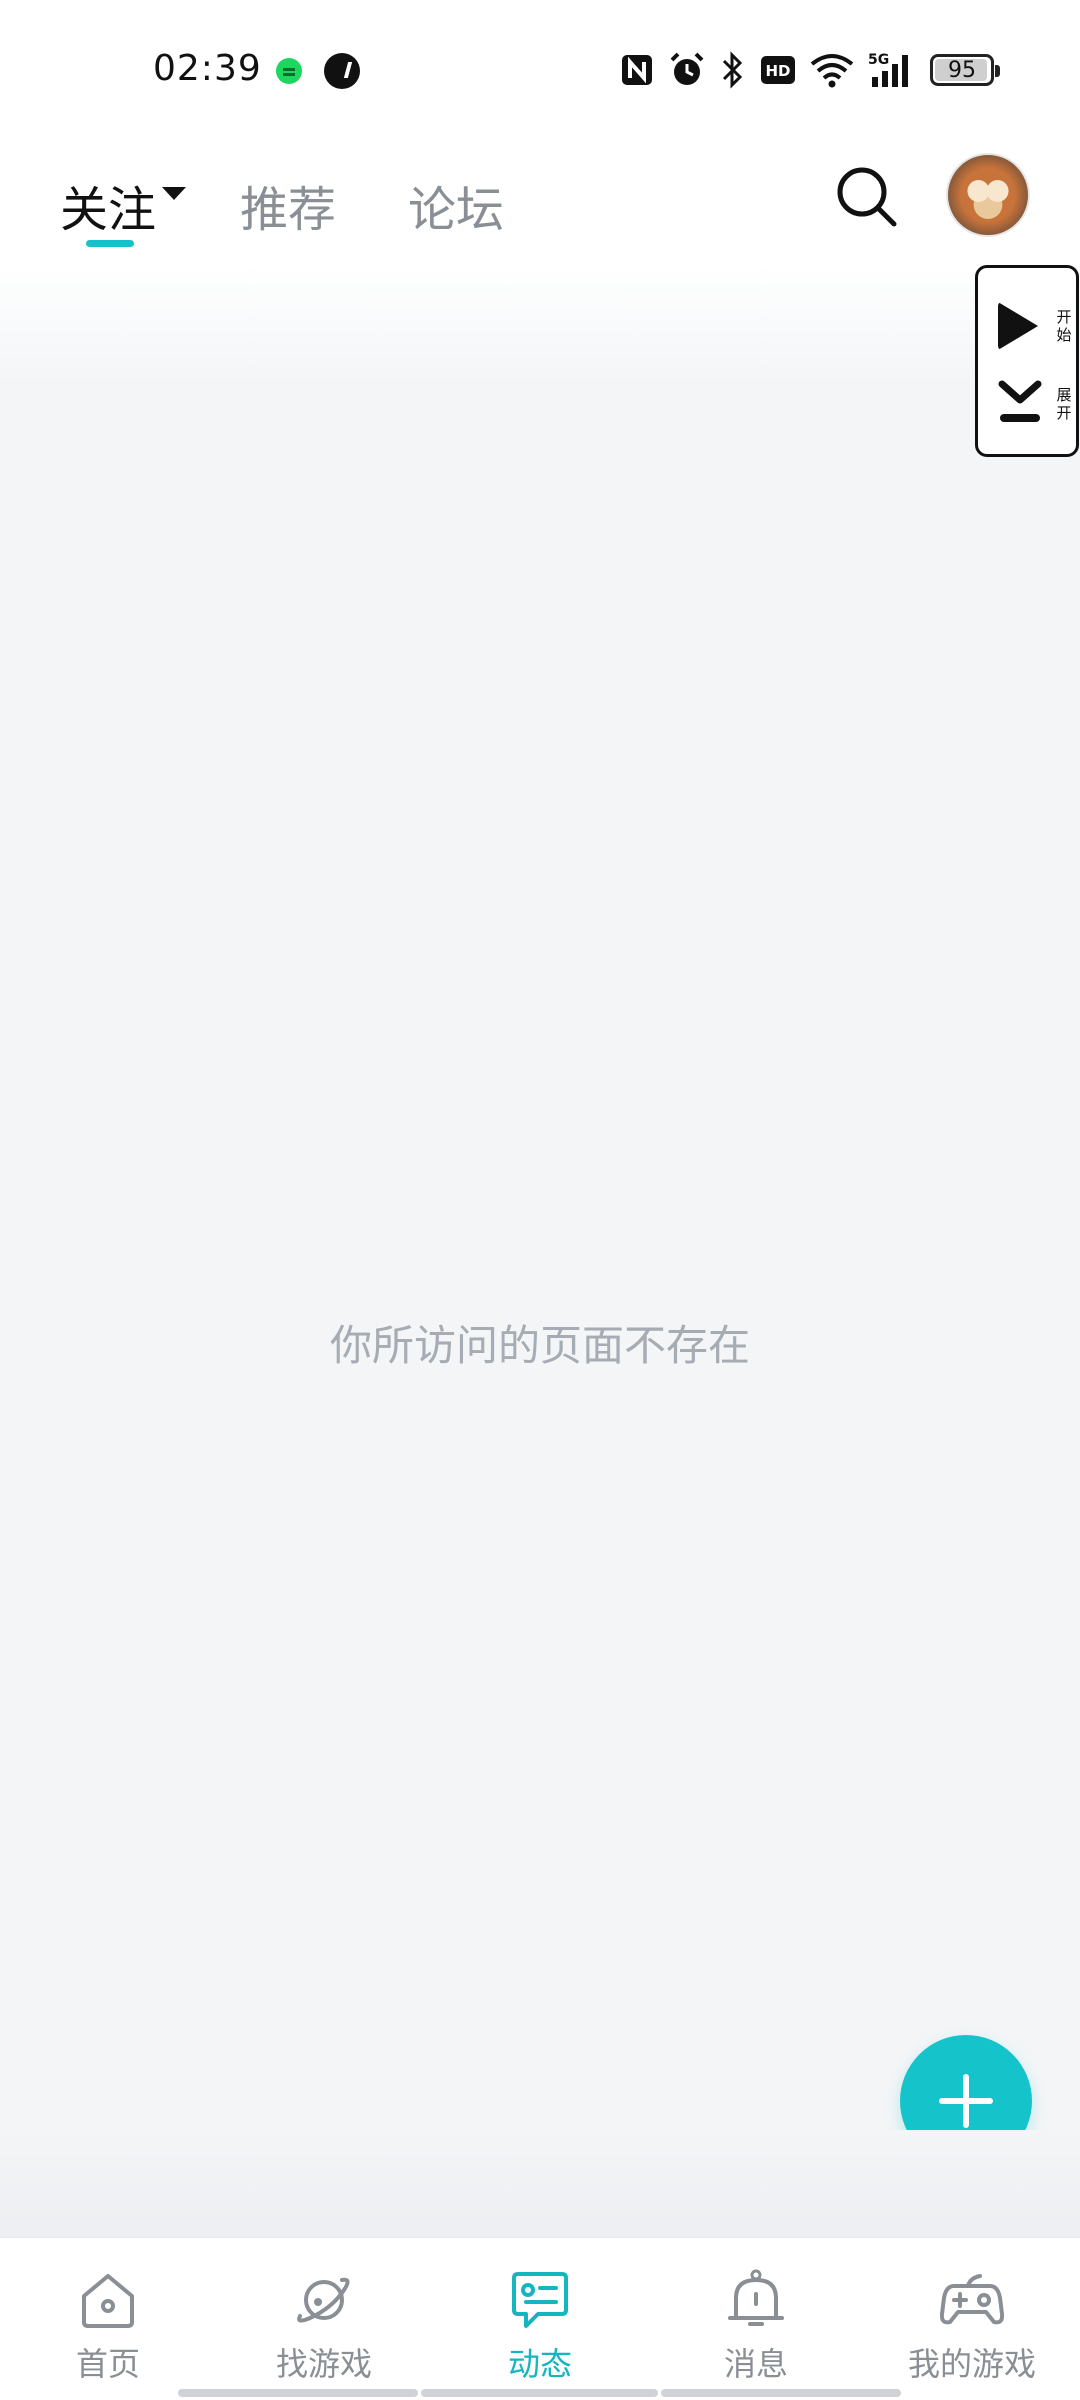 This screenshot has width=1080, height=2400. I want to click on bottom-nav: 首页 找游戏 动态 消息 我的游戏, so click(540, 2318).